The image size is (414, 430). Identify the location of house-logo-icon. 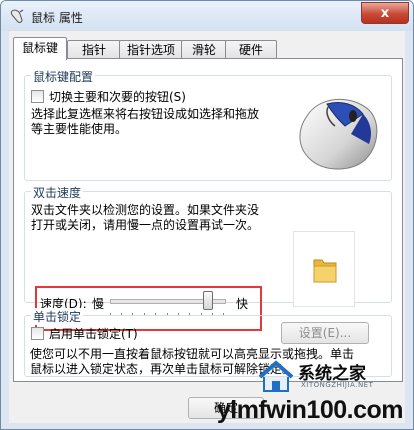
(276, 376).